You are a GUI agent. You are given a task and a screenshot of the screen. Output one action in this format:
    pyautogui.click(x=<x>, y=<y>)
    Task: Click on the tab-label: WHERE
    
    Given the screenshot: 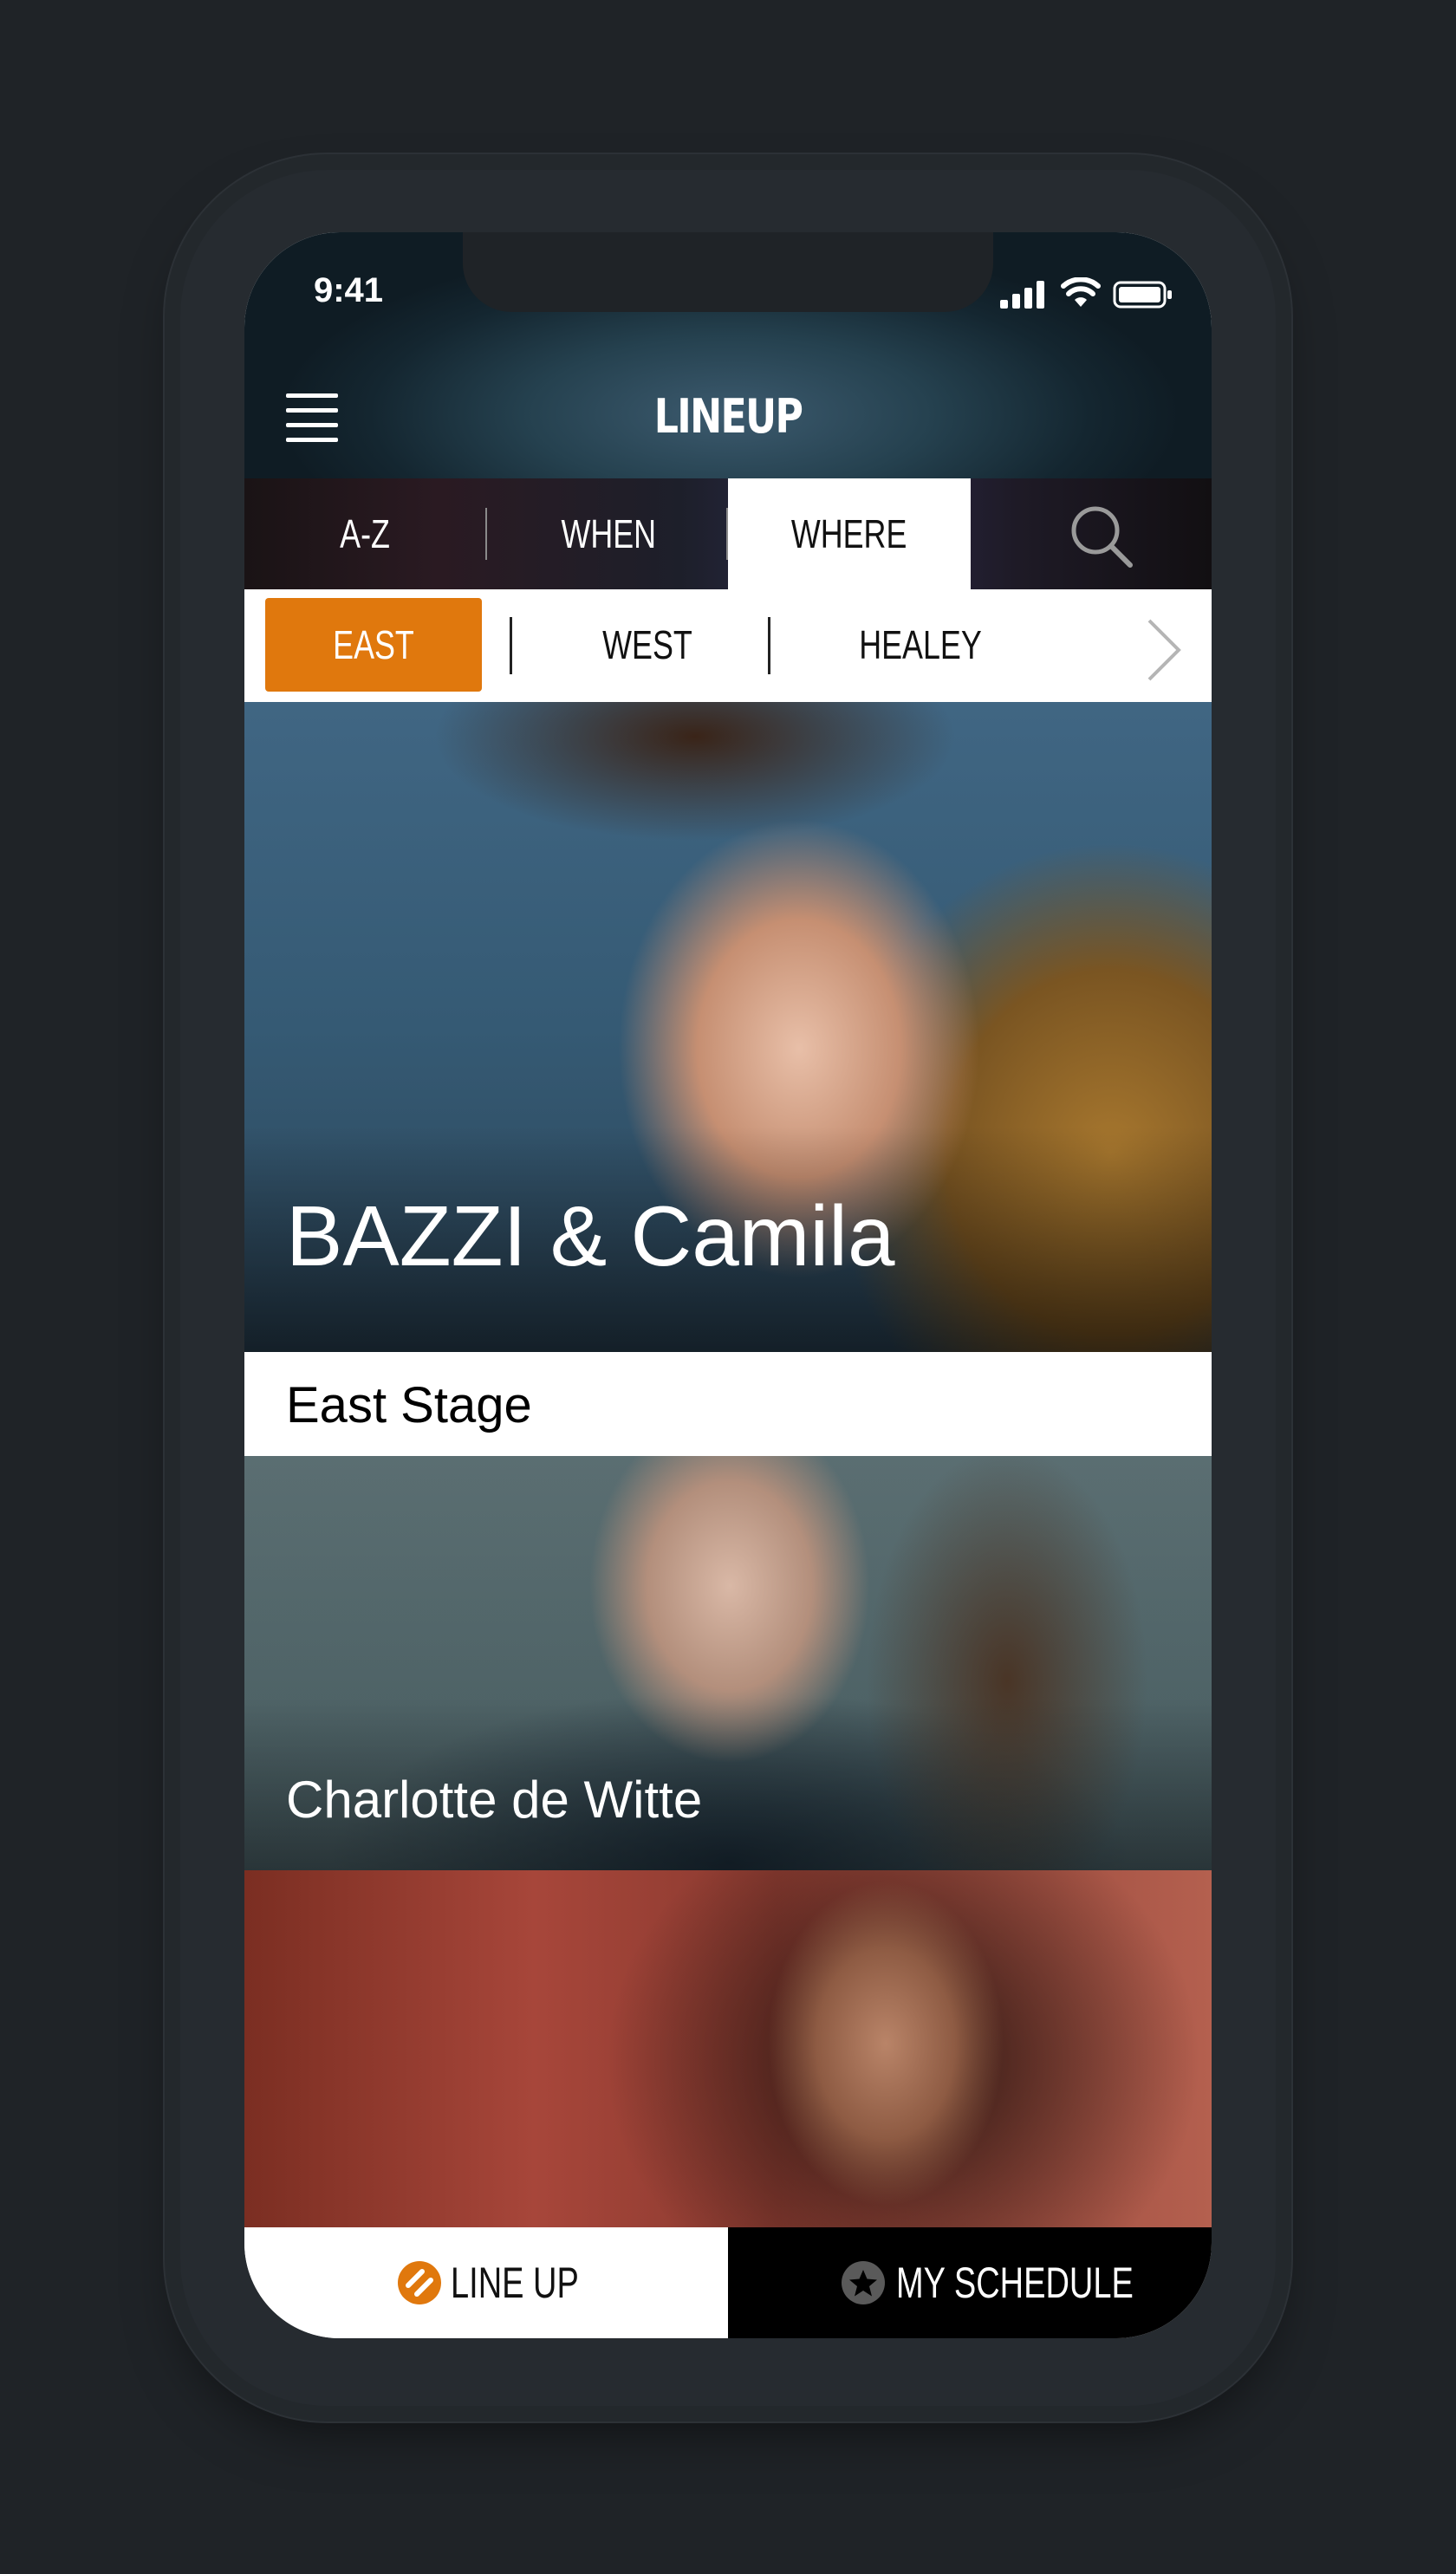 What is the action you would take?
    pyautogui.click(x=849, y=533)
    